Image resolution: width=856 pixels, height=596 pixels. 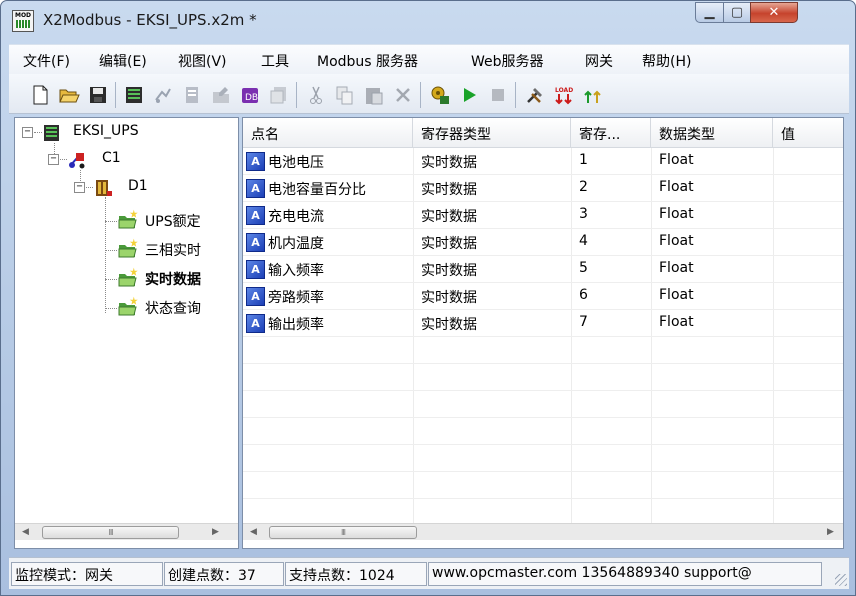 What do you see at coordinates (374, 95) in the screenshot?
I see `paste-icon` at bounding box center [374, 95].